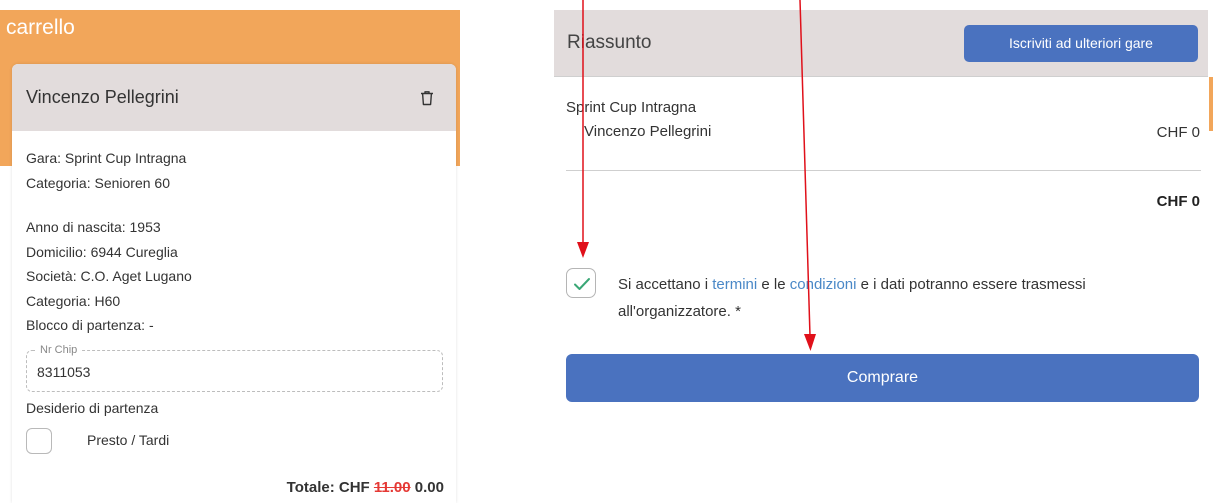  What do you see at coordinates (40, 27) in the screenshot?
I see `cart-title: carrello` at bounding box center [40, 27].